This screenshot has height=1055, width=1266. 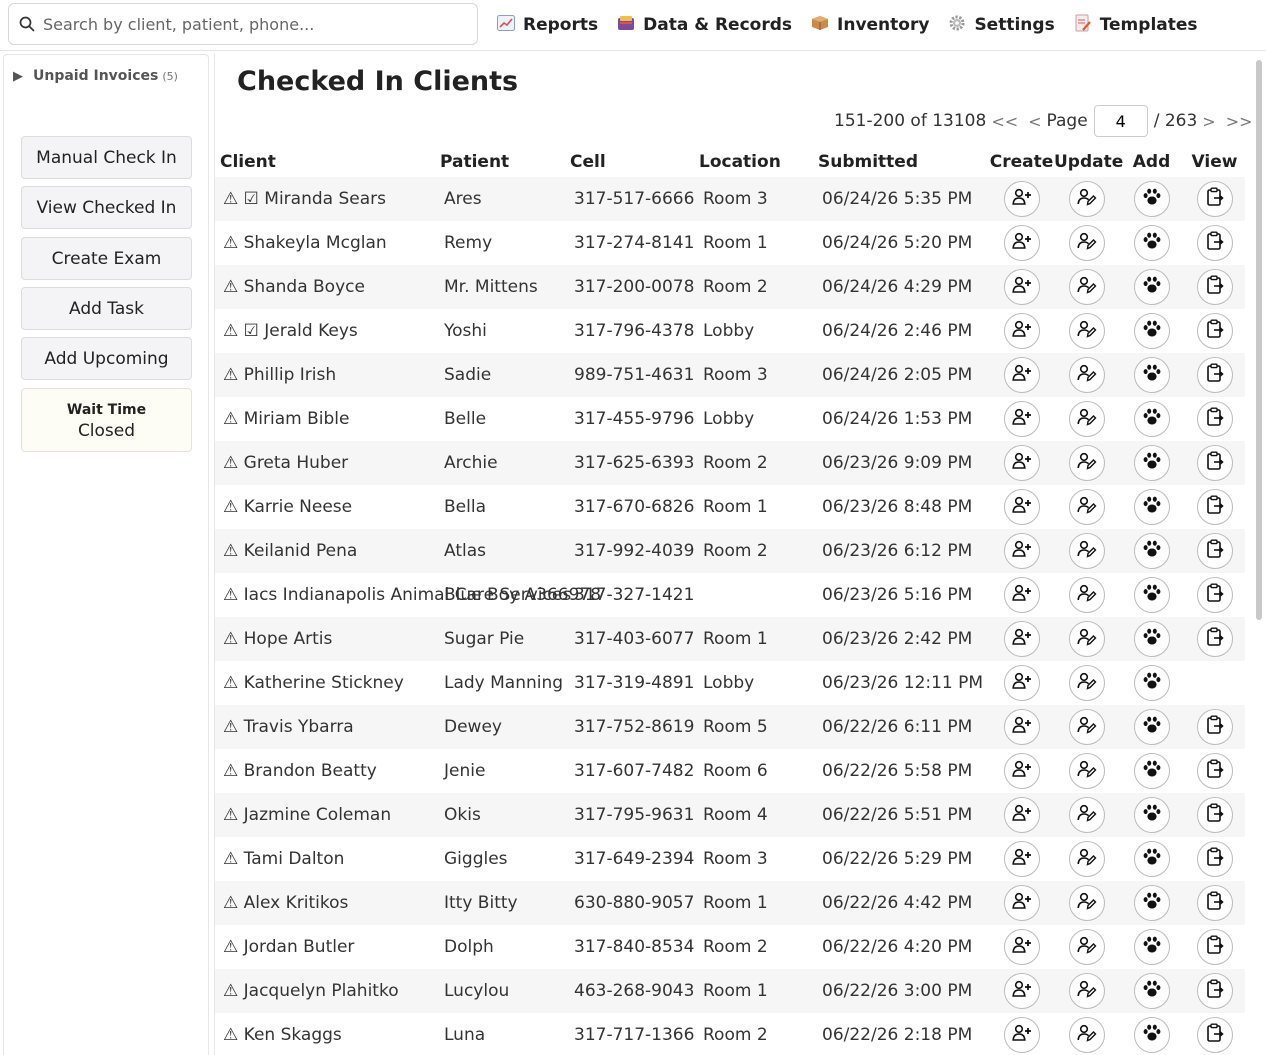 I want to click on patient-name-cell: Sadie, so click(x=500, y=375).